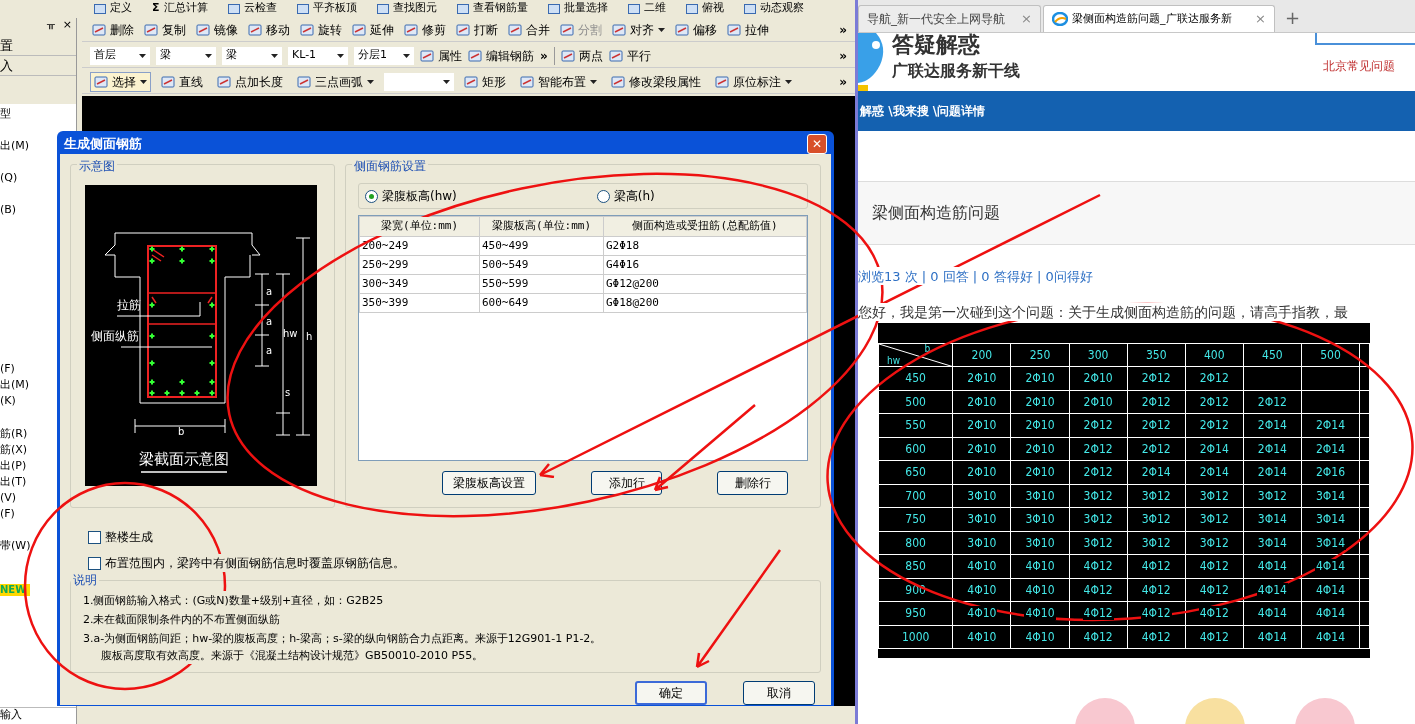 The image size is (1415, 724). Describe the element at coordinates (748, 29) in the screenshot. I see `toolbar-button: 拉伸` at that location.